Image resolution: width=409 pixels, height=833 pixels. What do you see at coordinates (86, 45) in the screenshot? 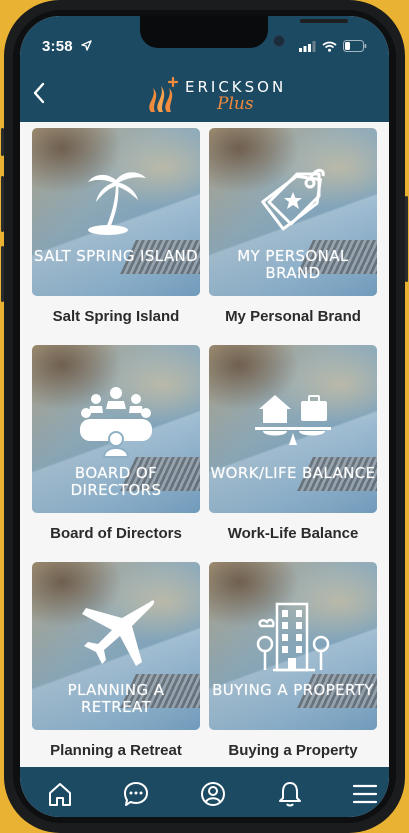
I see `location-arrow-icon` at bounding box center [86, 45].